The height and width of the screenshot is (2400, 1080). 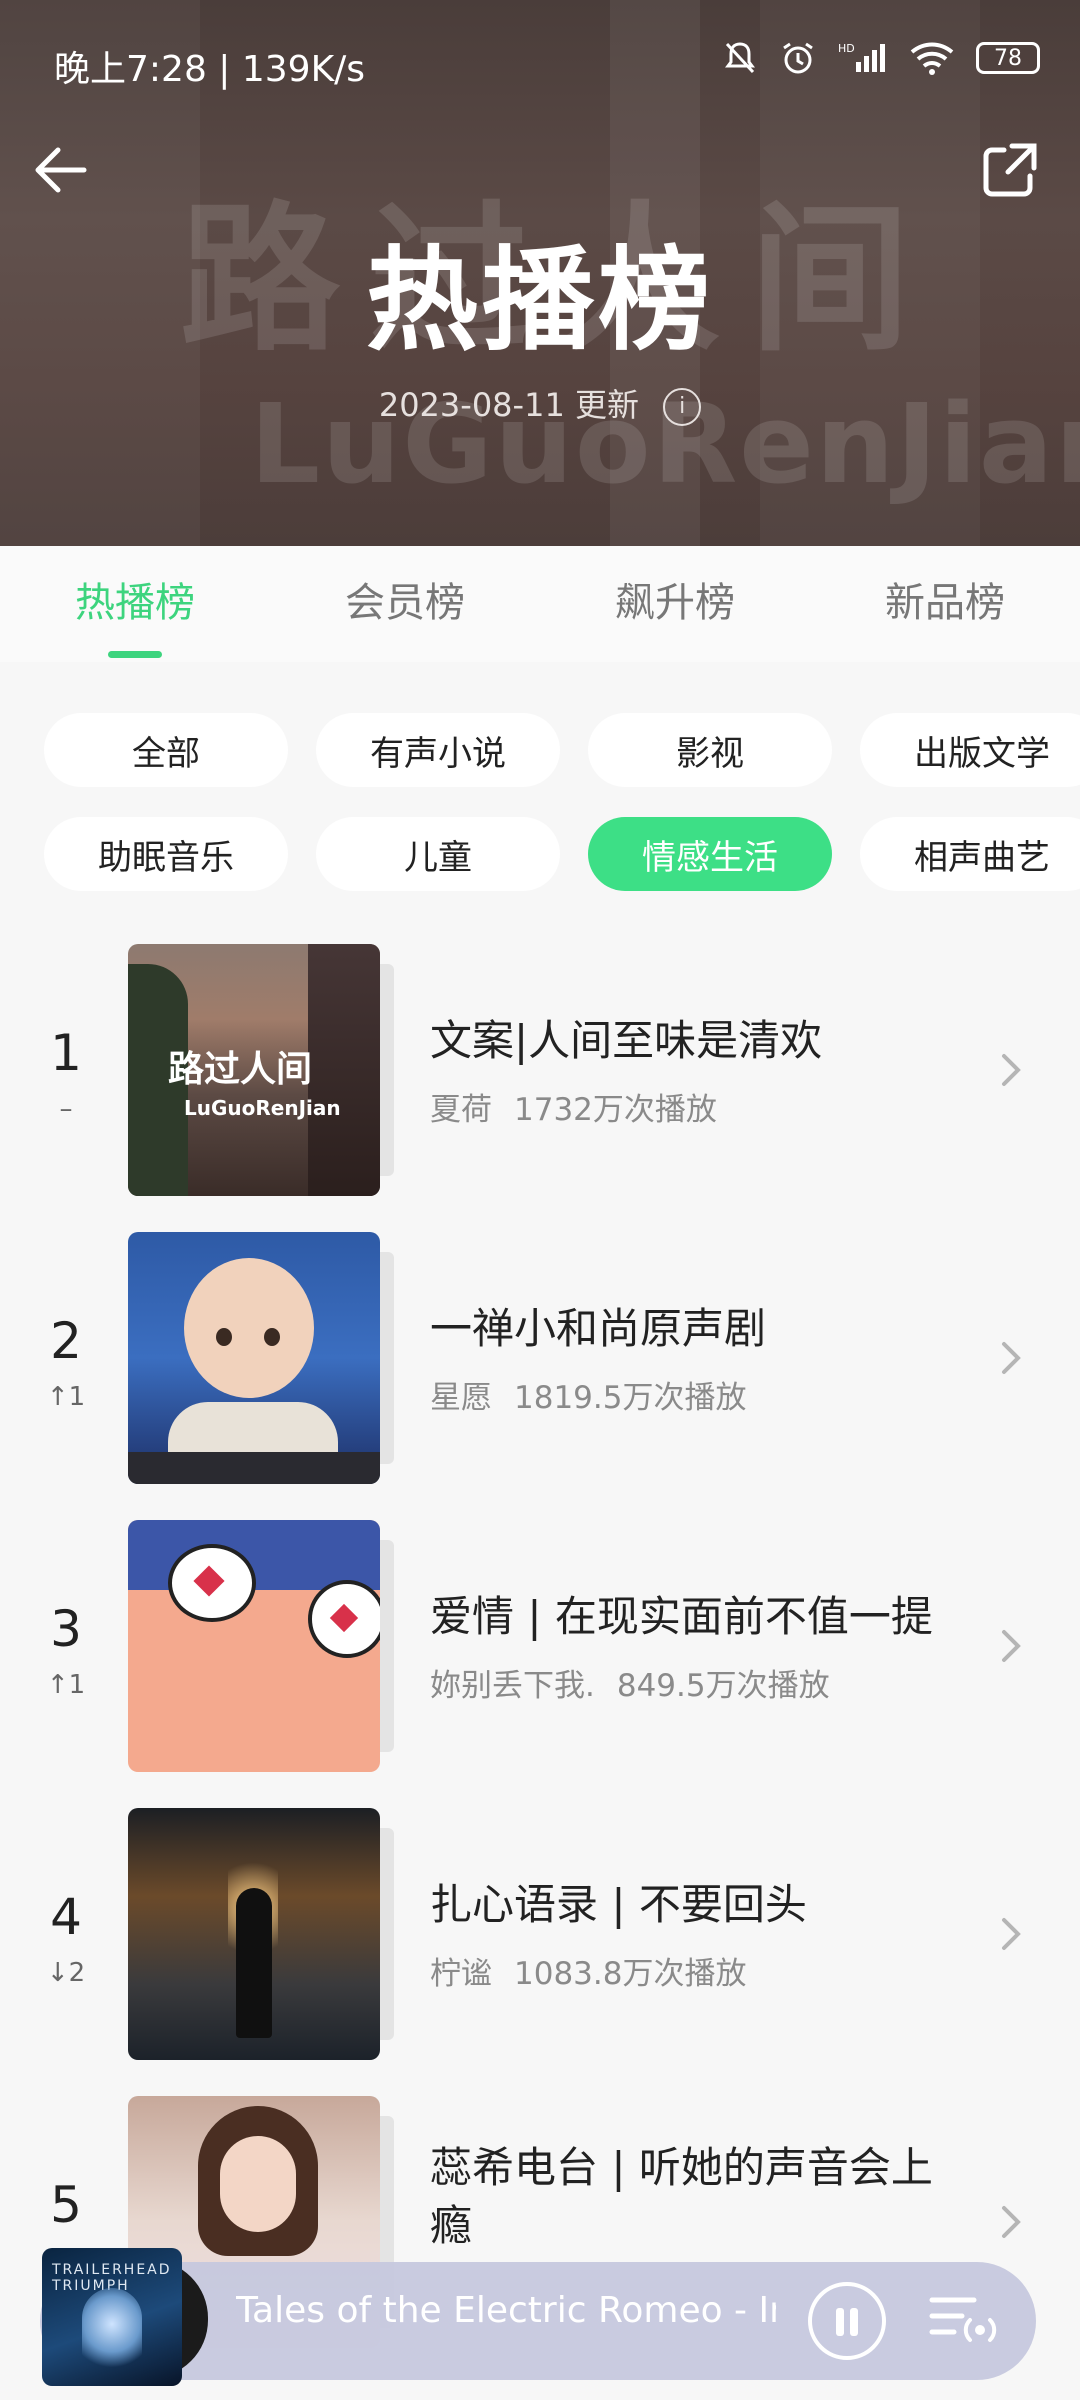 What do you see at coordinates (690, 1646) in the screenshot?
I see `item-info: 爱情 | 在现实面前不值一提 妳别丢下我. 849.5万次播放` at bounding box center [690, 1646].